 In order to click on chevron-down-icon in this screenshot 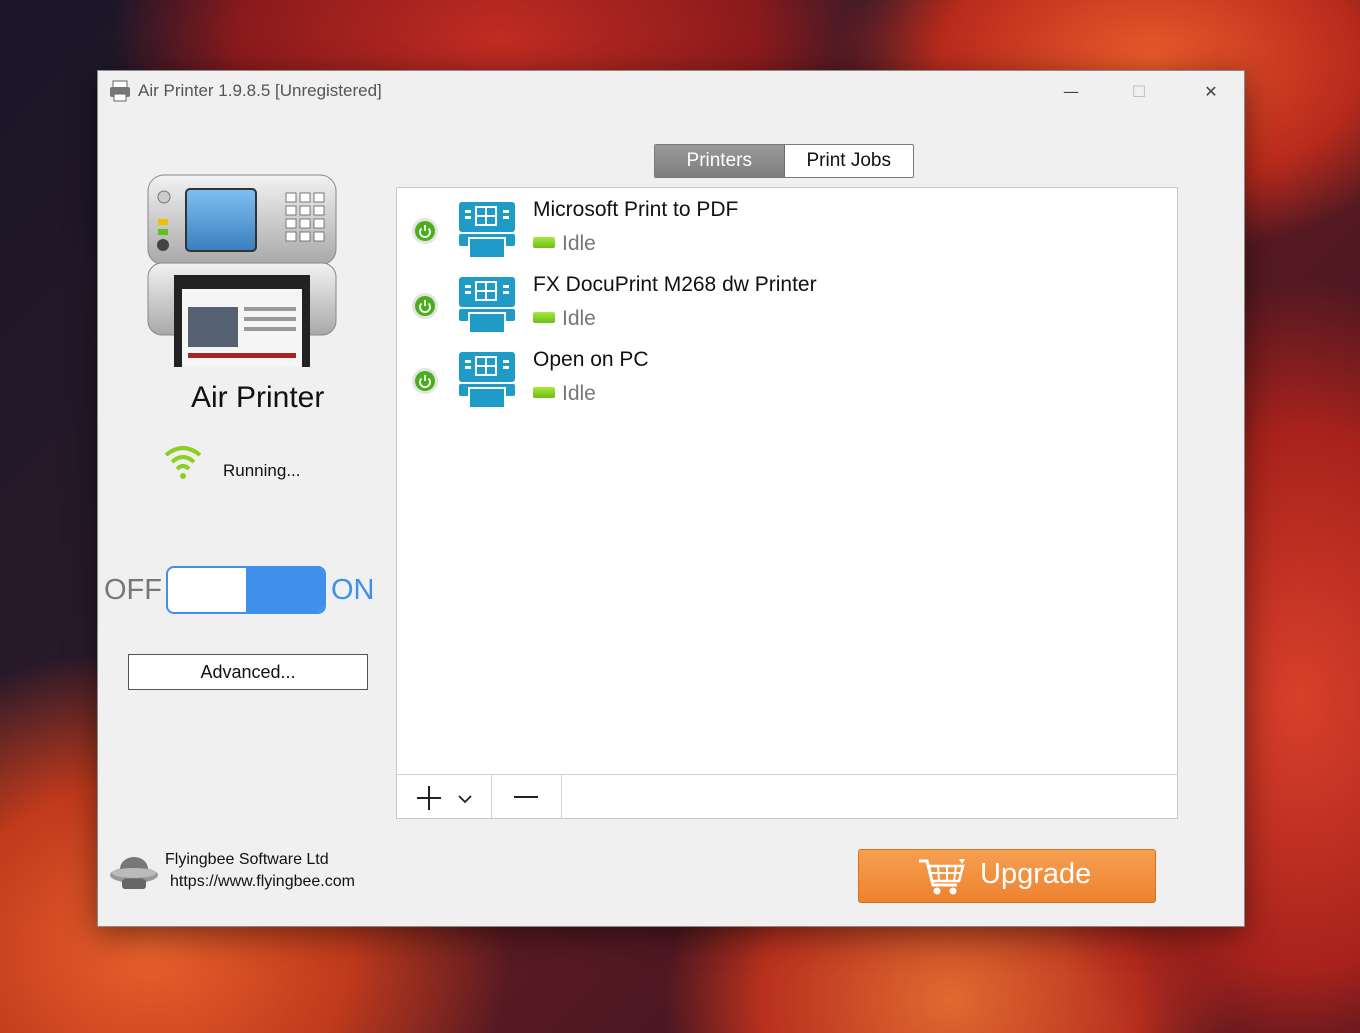, I will do `click(465, 799)`.